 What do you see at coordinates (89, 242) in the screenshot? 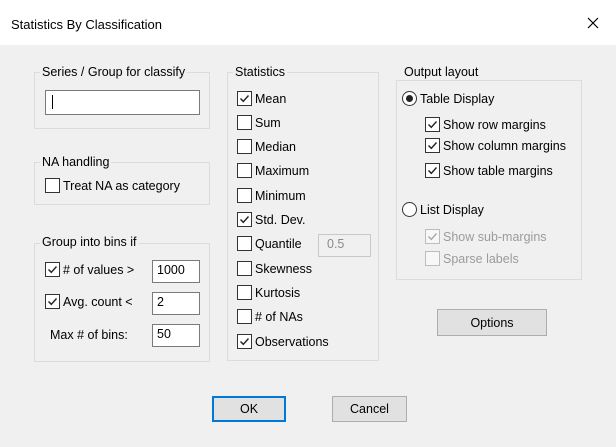
I see `bins-label: Group into bins if` at bounding box center [89, 242].